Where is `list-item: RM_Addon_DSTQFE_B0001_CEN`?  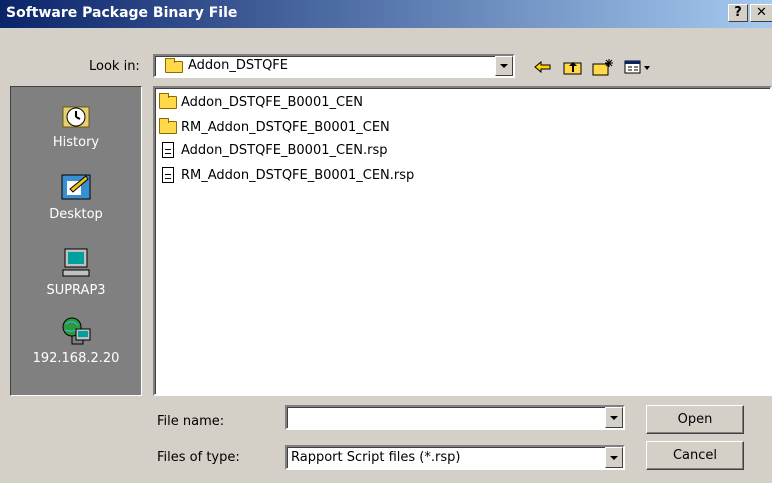
list-item: RM_Addon_DSTQFE_B0001_CEN is located at coordinates (274, 127).